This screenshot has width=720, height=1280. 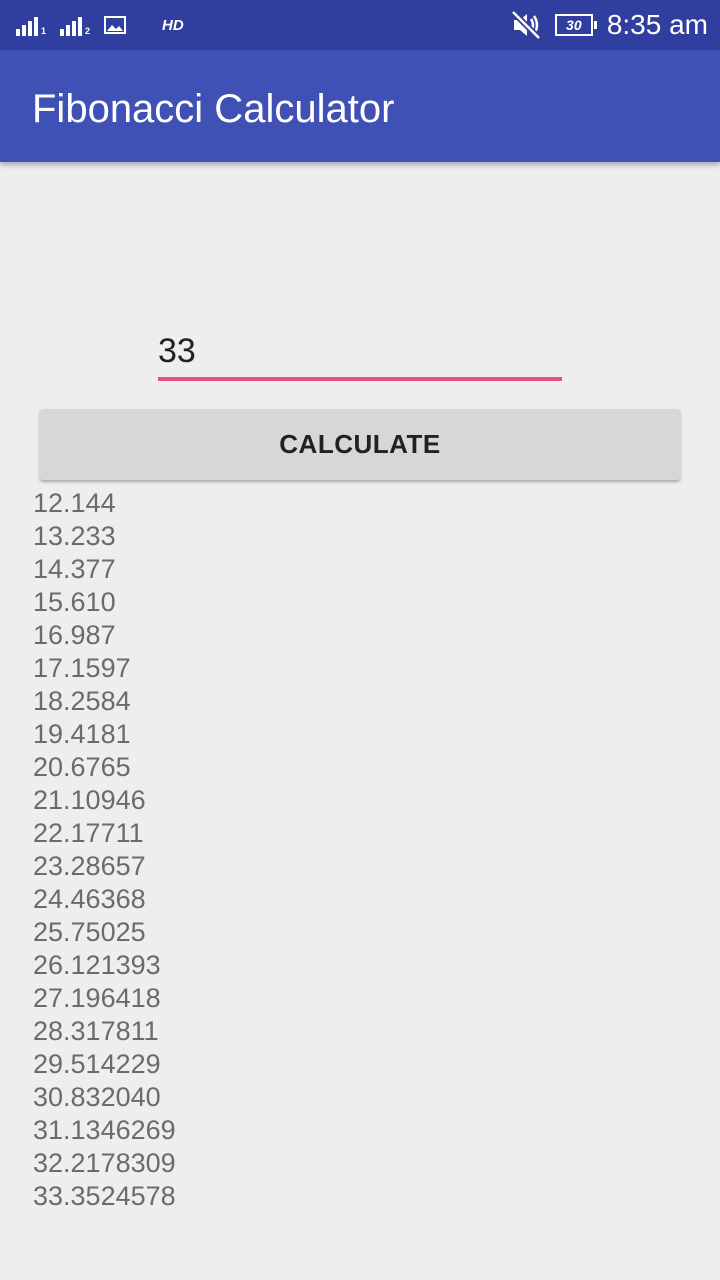 What do you see at coordinates (97, 965) in the screenshot?
I see `result-item: 26.121393` at bounding box center [97, 965].